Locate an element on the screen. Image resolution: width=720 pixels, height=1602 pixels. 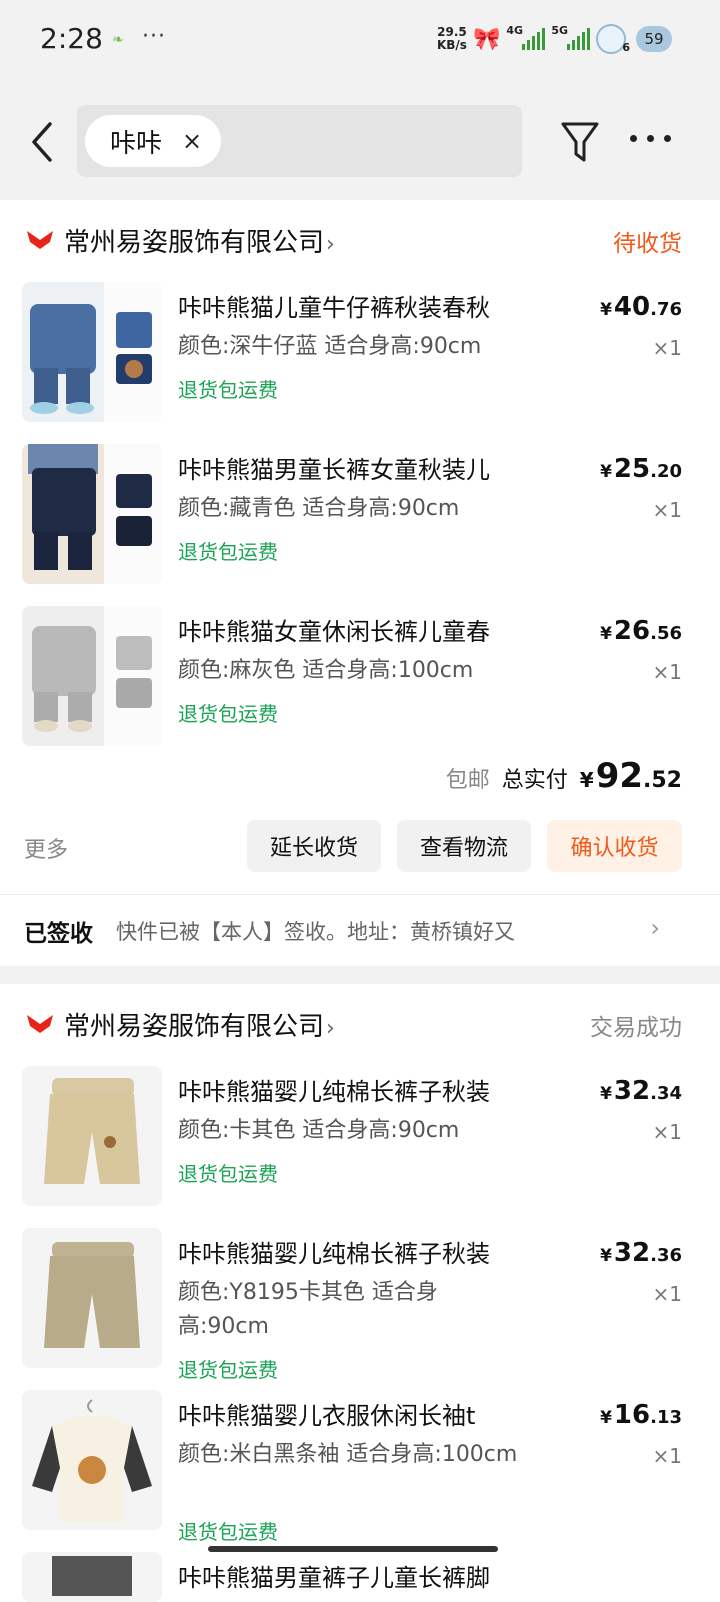
product-price: ¥25.20 is located at coordinates (641, 469).